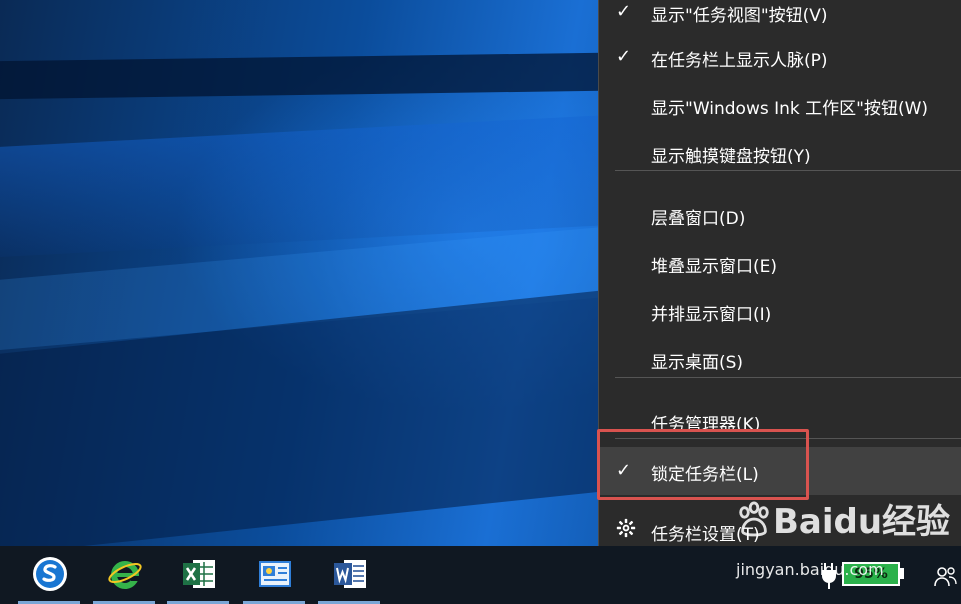 This screenshot has width=961, height=604. Describe the element at coordinates (780, 263) in the screenshot. I see `menu-item-stack-windows: 堆叠显示窗口(E)` at that location.